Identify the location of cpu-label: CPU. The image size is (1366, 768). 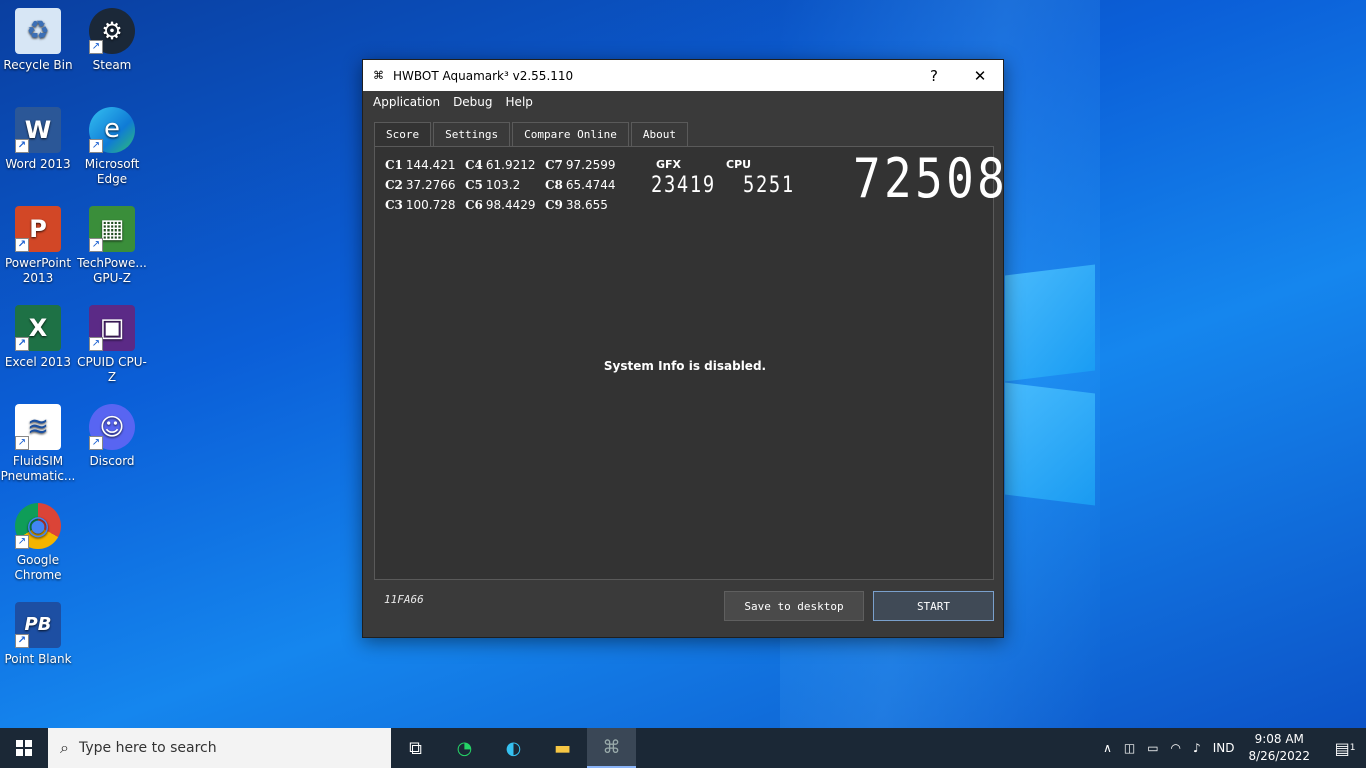
(739, 164).